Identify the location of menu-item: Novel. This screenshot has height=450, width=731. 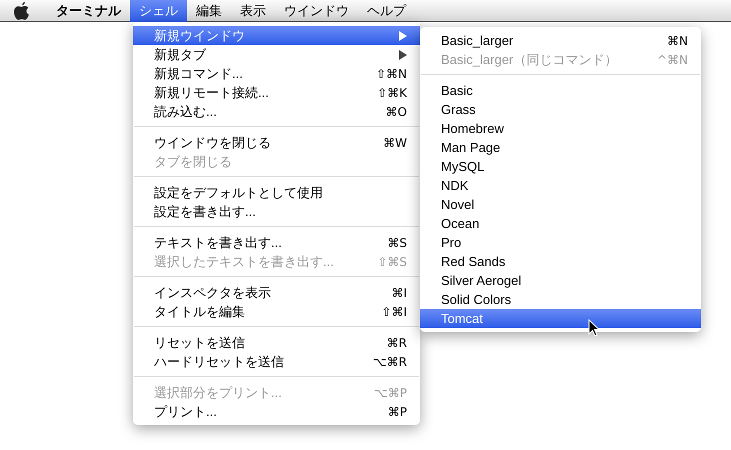
(560, 204).